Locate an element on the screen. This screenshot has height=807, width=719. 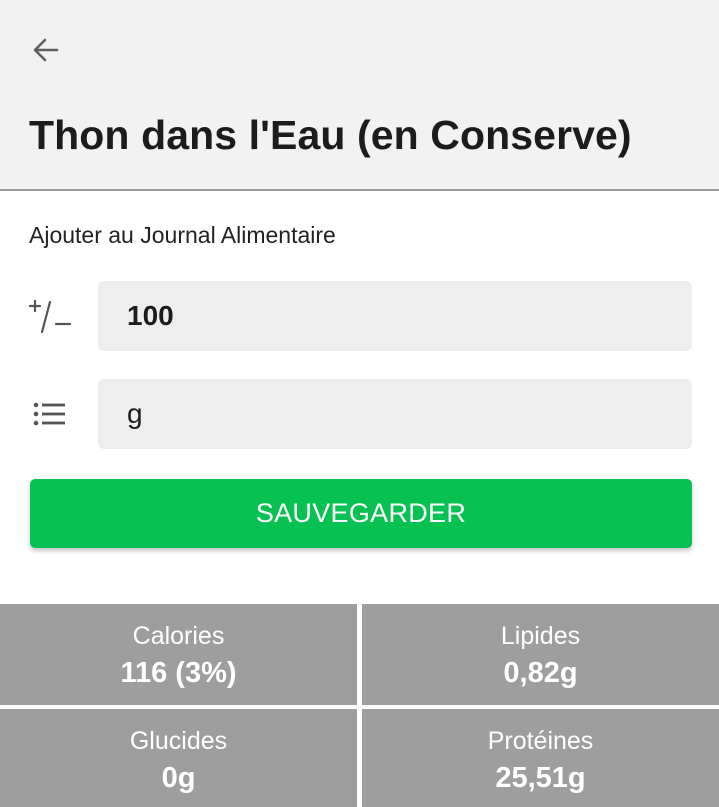
section-label: Ajouter au Journal Alimentaire is located at coordinates (182, 235).